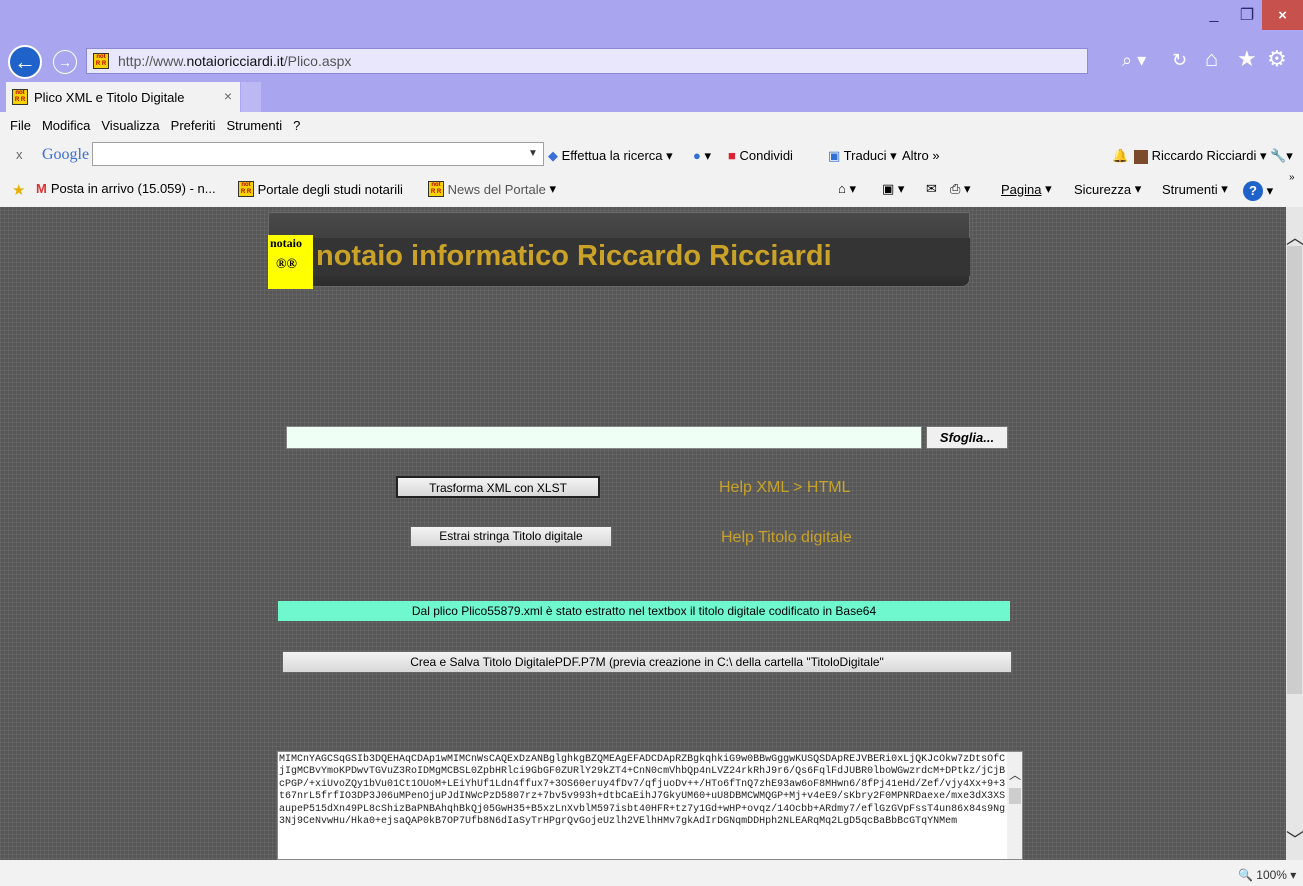 The image size is (1303, 886). I want to click on scrollbar-thumb, so click(1294, 470).